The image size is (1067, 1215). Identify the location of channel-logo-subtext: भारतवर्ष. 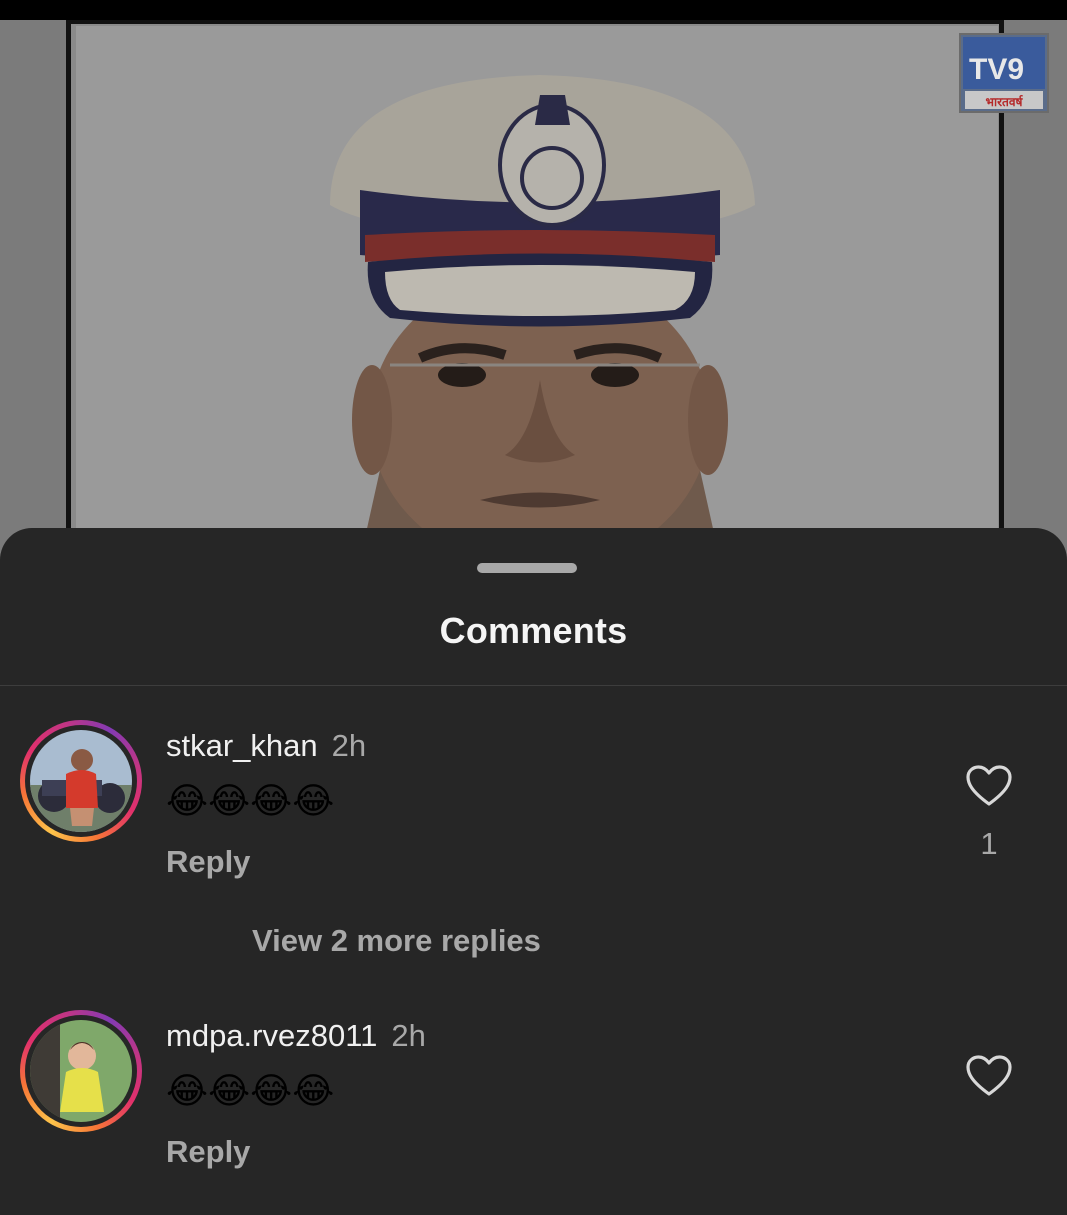
(1005, 102).